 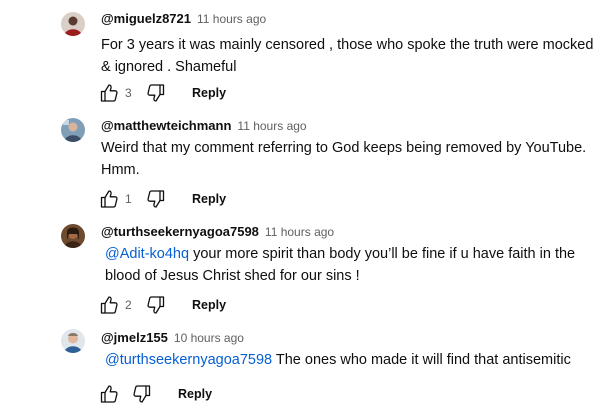 I want to click on comment-header: @jmelz155 10 hours ago, so click(x=172, y=338).